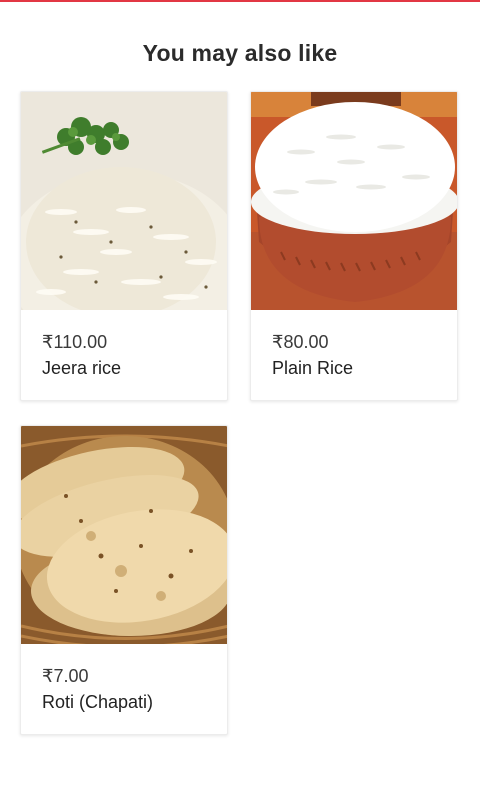  I want to click on top-accent-bar, so click(240, 1).